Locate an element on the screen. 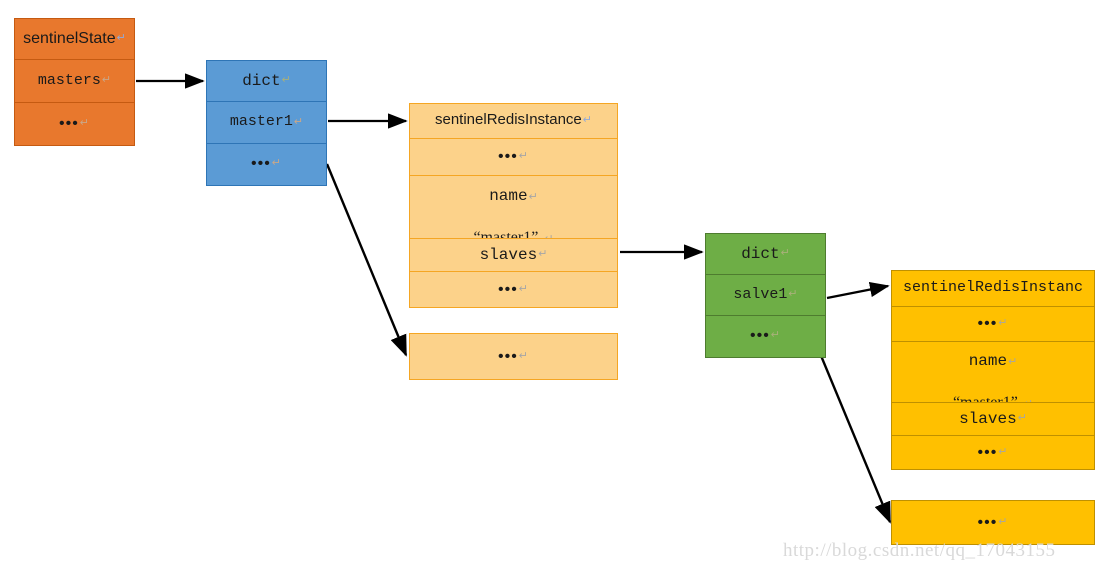 This screenshot has height=573, width=1117. sentinelState-row-more: ••• ↵ is located at coordinates (74, 124).